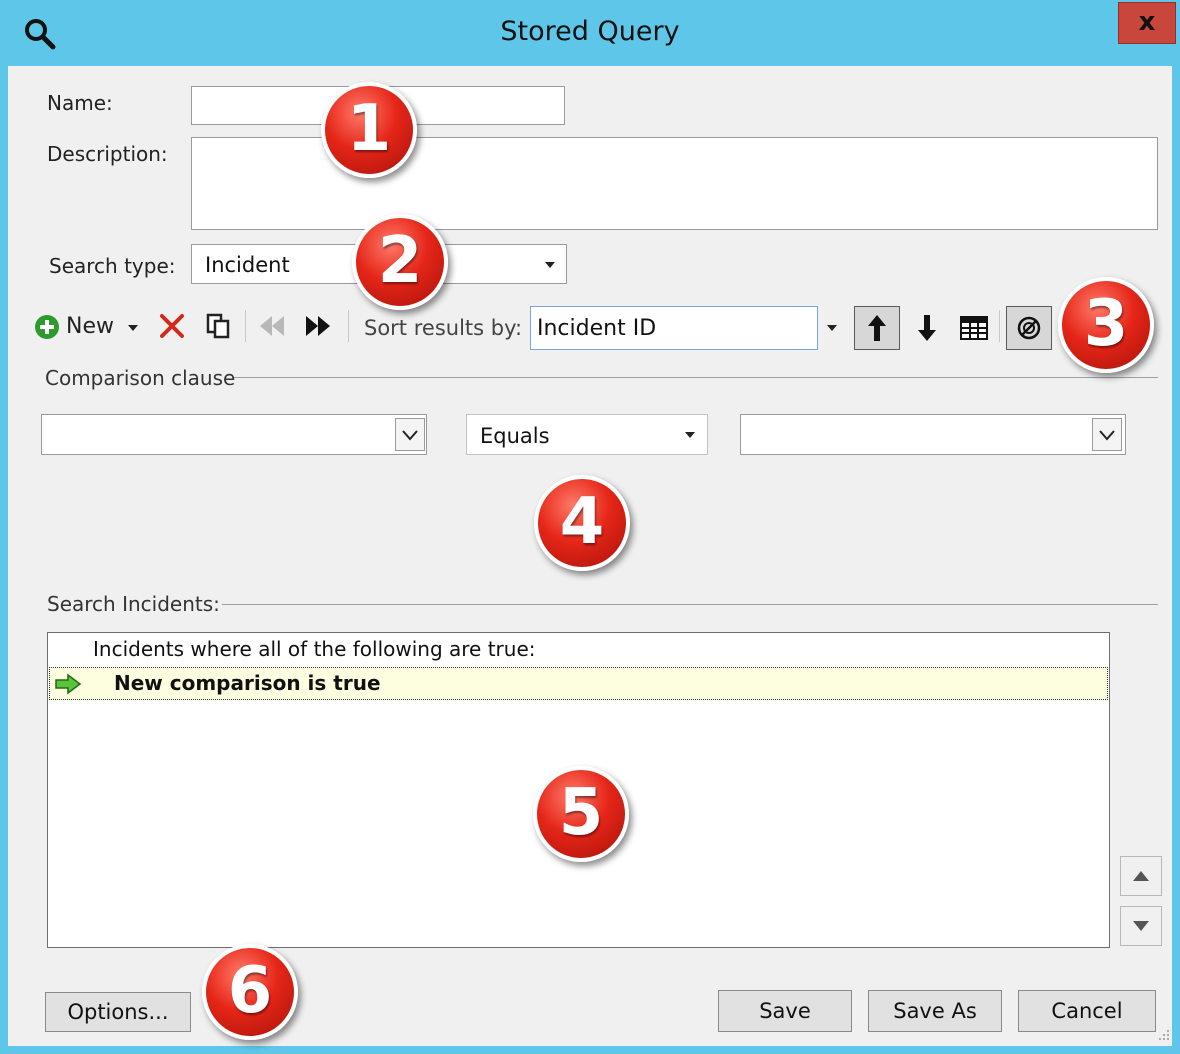 The image size is (1180, 1054). I want to click on resize-grip-icon, so click(1164, 1035).